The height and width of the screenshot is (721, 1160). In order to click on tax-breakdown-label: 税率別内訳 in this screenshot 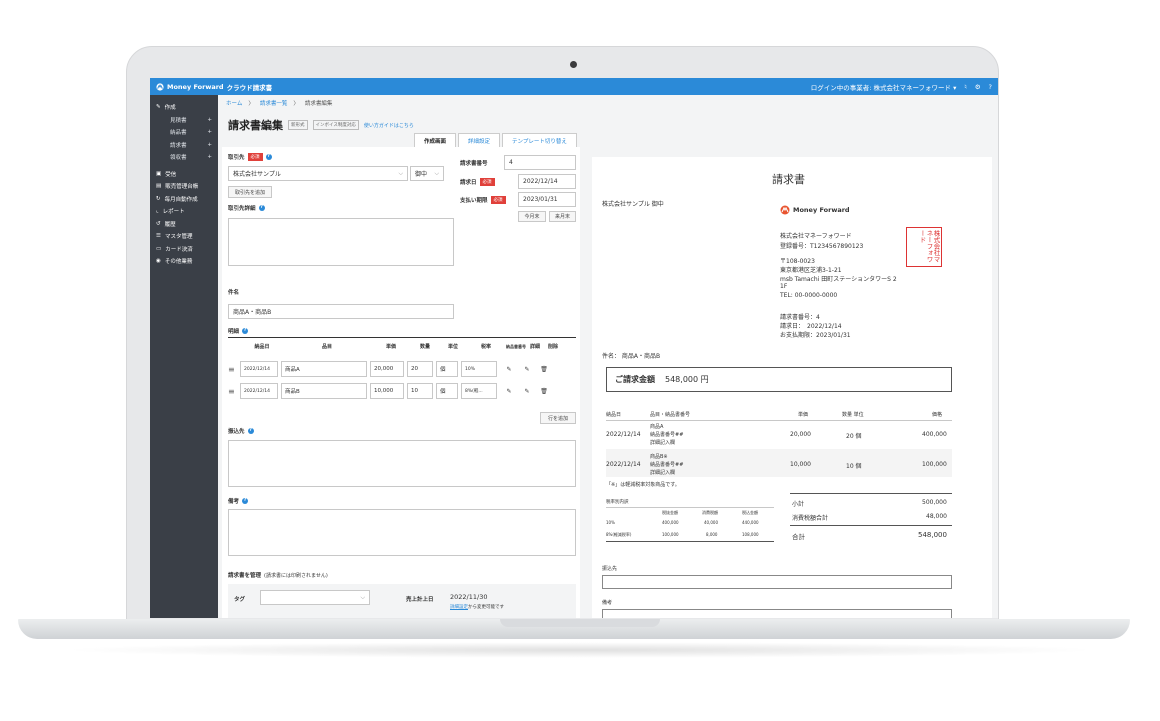, I will do `click(617, 502)`.